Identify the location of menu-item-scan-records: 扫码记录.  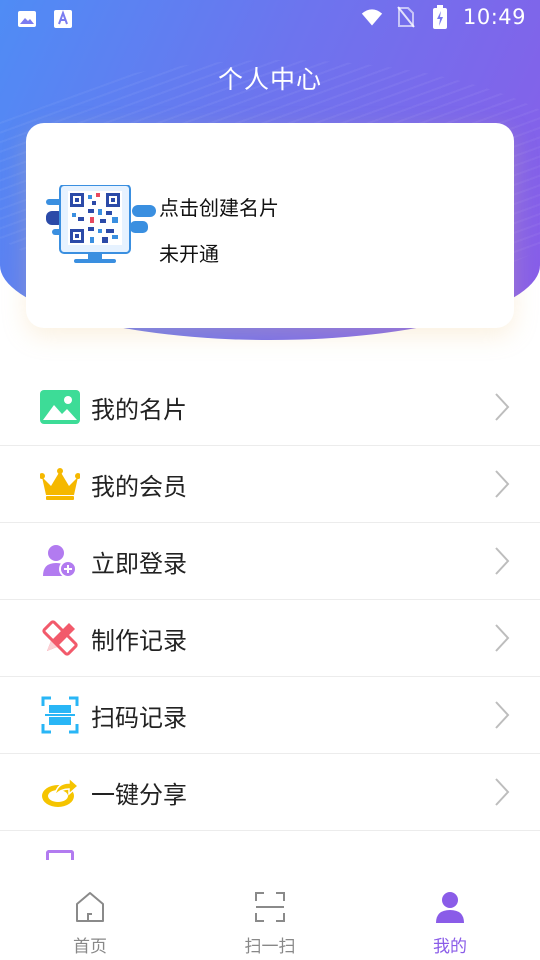
(270, 715).